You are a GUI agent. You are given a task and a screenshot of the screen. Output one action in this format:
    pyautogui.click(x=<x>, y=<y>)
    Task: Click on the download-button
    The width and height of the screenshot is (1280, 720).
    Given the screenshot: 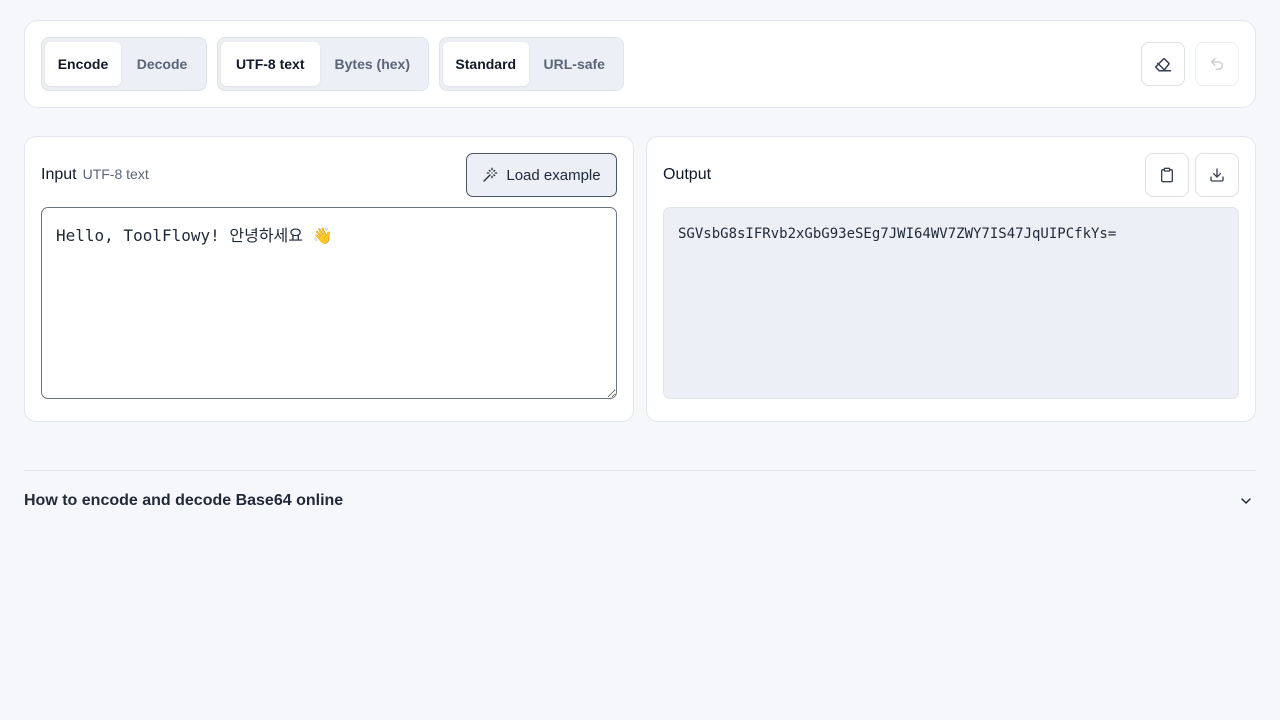 What is the action you would take?
    pyautogui.click(x=1217, y=175)
    